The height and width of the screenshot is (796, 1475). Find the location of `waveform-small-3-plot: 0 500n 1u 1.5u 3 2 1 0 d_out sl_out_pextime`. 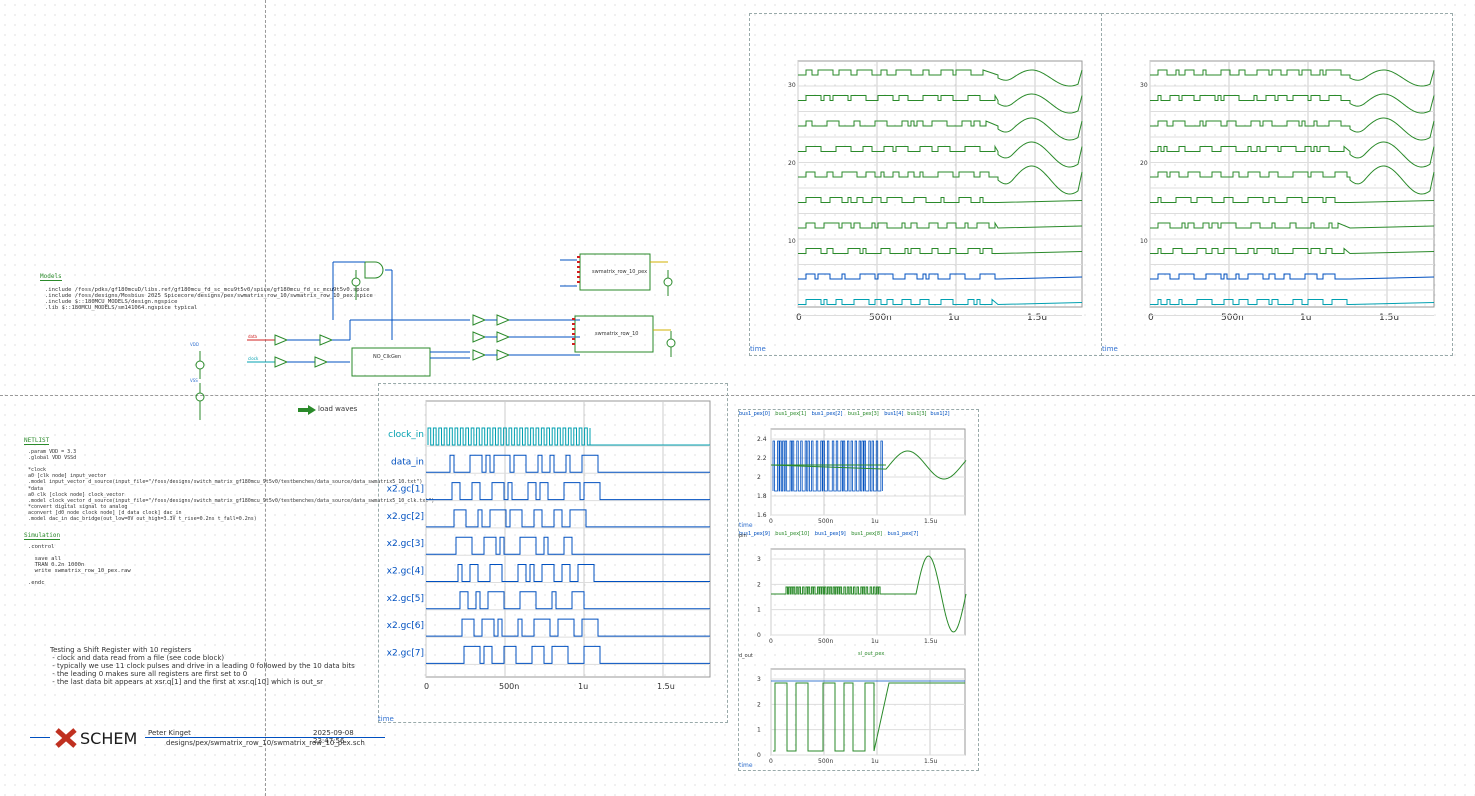

waveform-small-3-plot: 0 500n 1u 1.5u 3 2 1 0 d_out sl_out_pextime is located at coordinates (857, 709).